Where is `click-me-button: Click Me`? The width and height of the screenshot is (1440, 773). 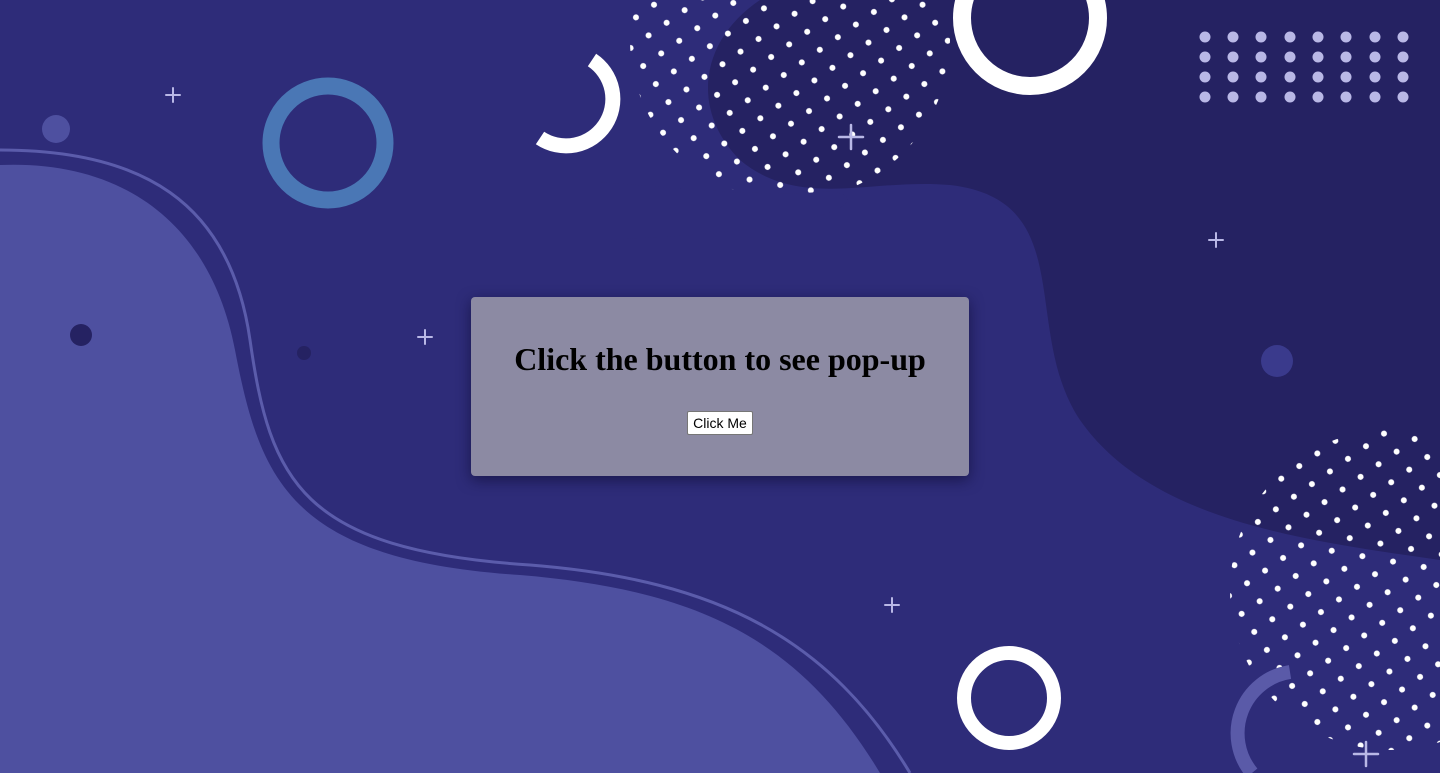
click-me-button: Click Me is located at coordinates (720, 423).